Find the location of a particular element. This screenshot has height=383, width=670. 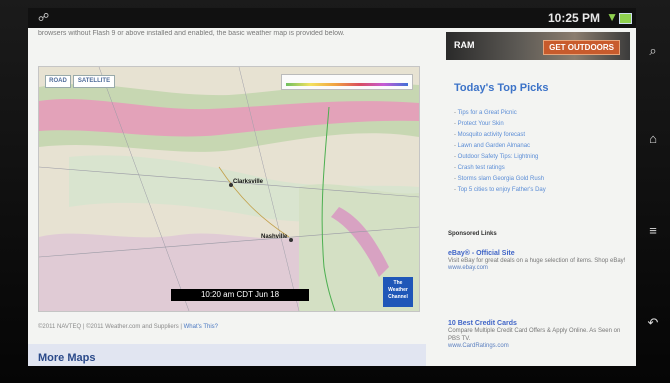

home-icon: ⌂ is located at coordinates (653, 139).